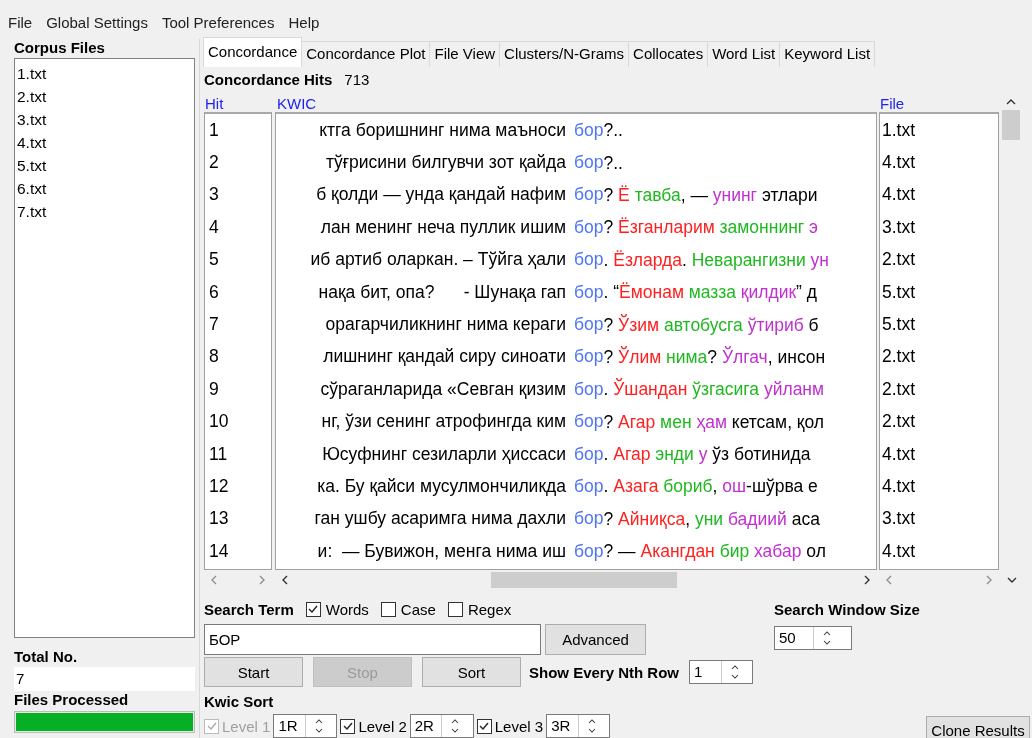 The image size is (1032, 738). Describe the element at coordinates (438, 260) in the screenshot. I see `left-context: иб артиб оларкан. – Тўйга ҳали` at that location.